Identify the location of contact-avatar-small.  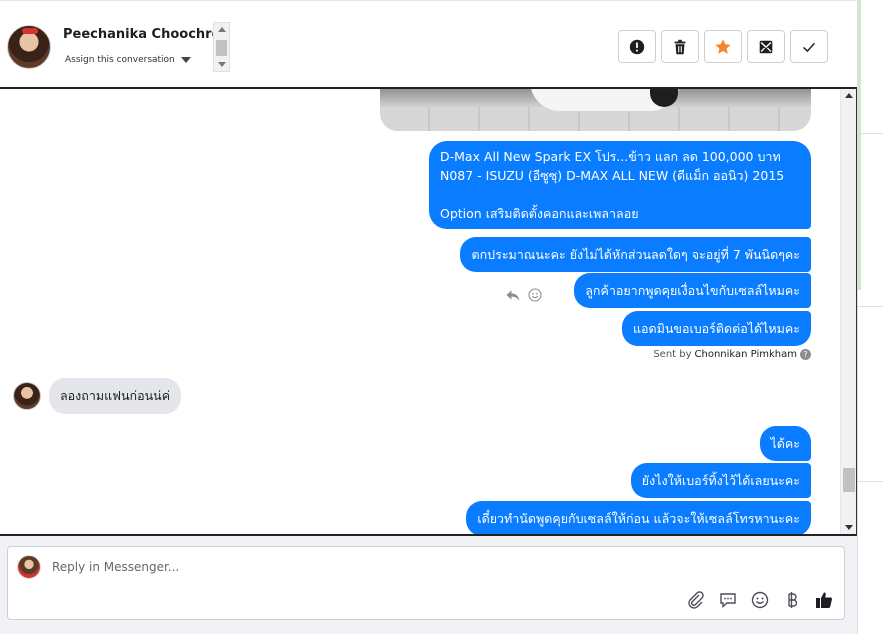
(27, 396).